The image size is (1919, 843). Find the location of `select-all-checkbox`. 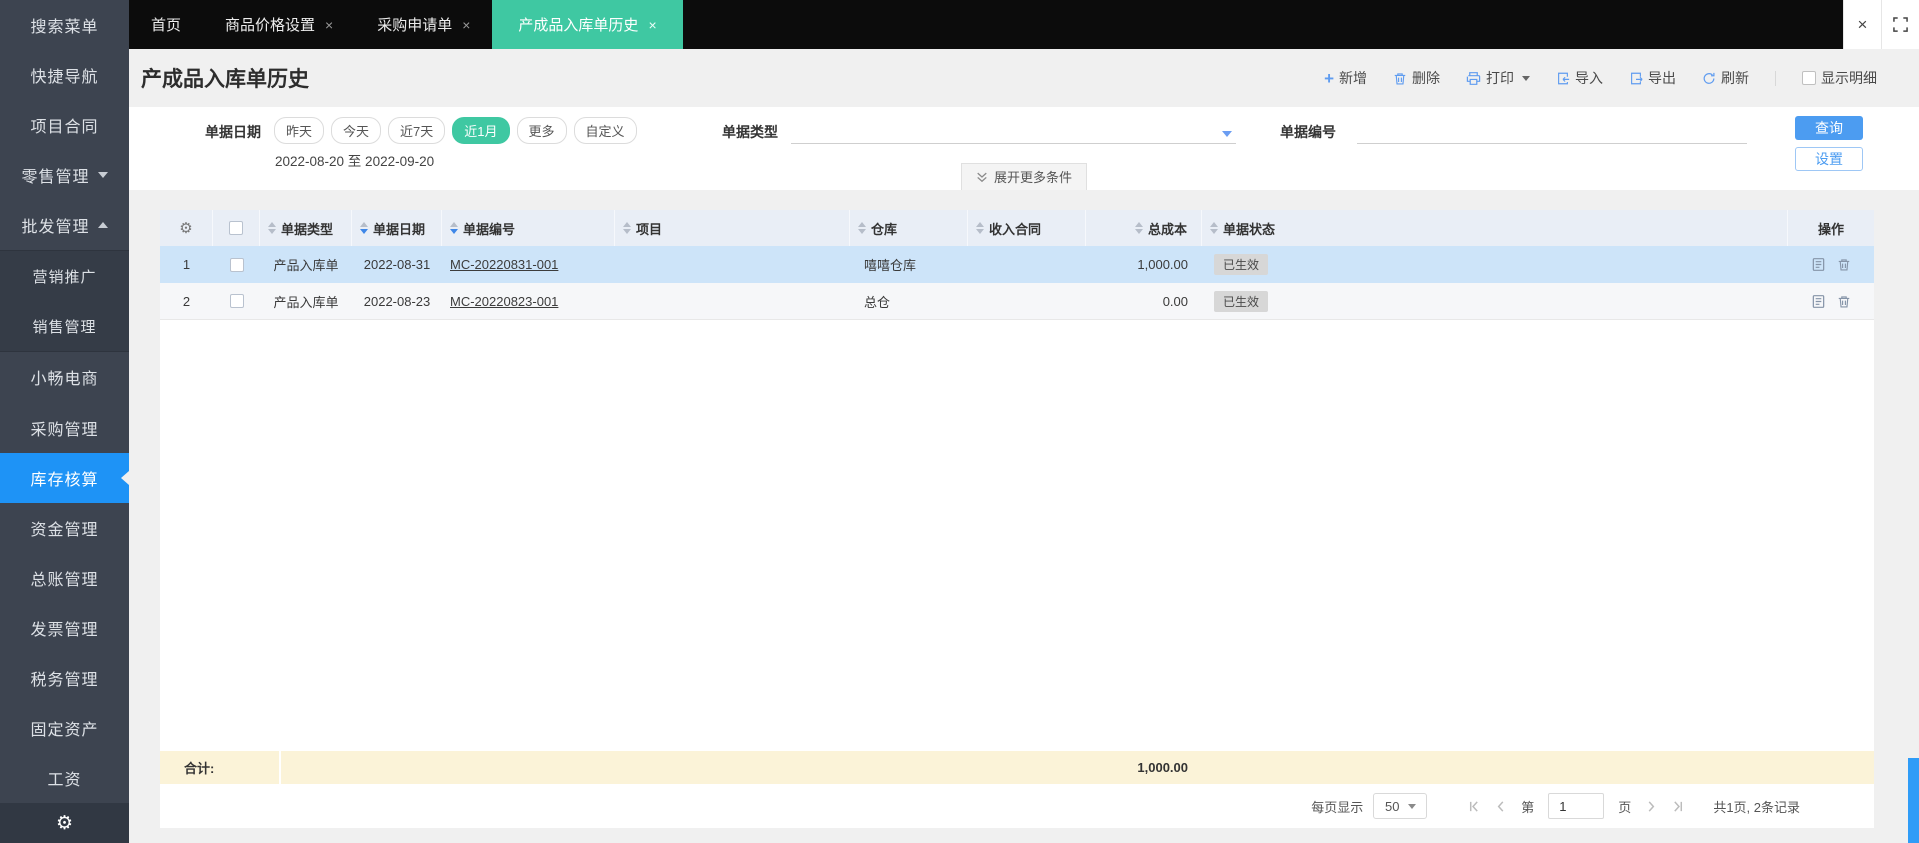

select-all-checkbox is located at coordinates (236, 228).